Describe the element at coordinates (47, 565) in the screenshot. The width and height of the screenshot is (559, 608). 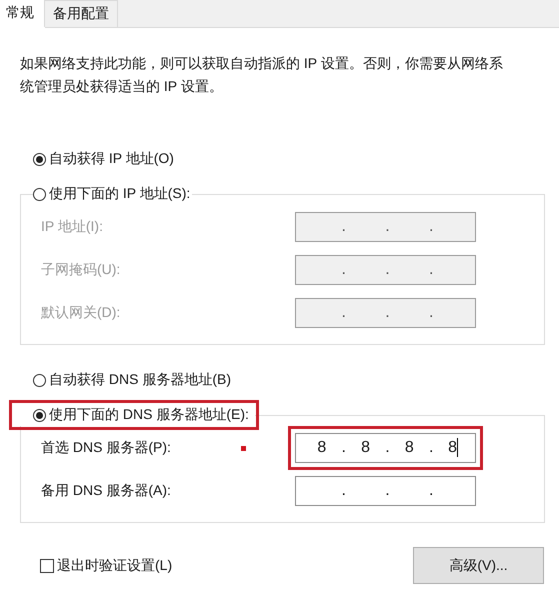
I see `checkbox` at that location.